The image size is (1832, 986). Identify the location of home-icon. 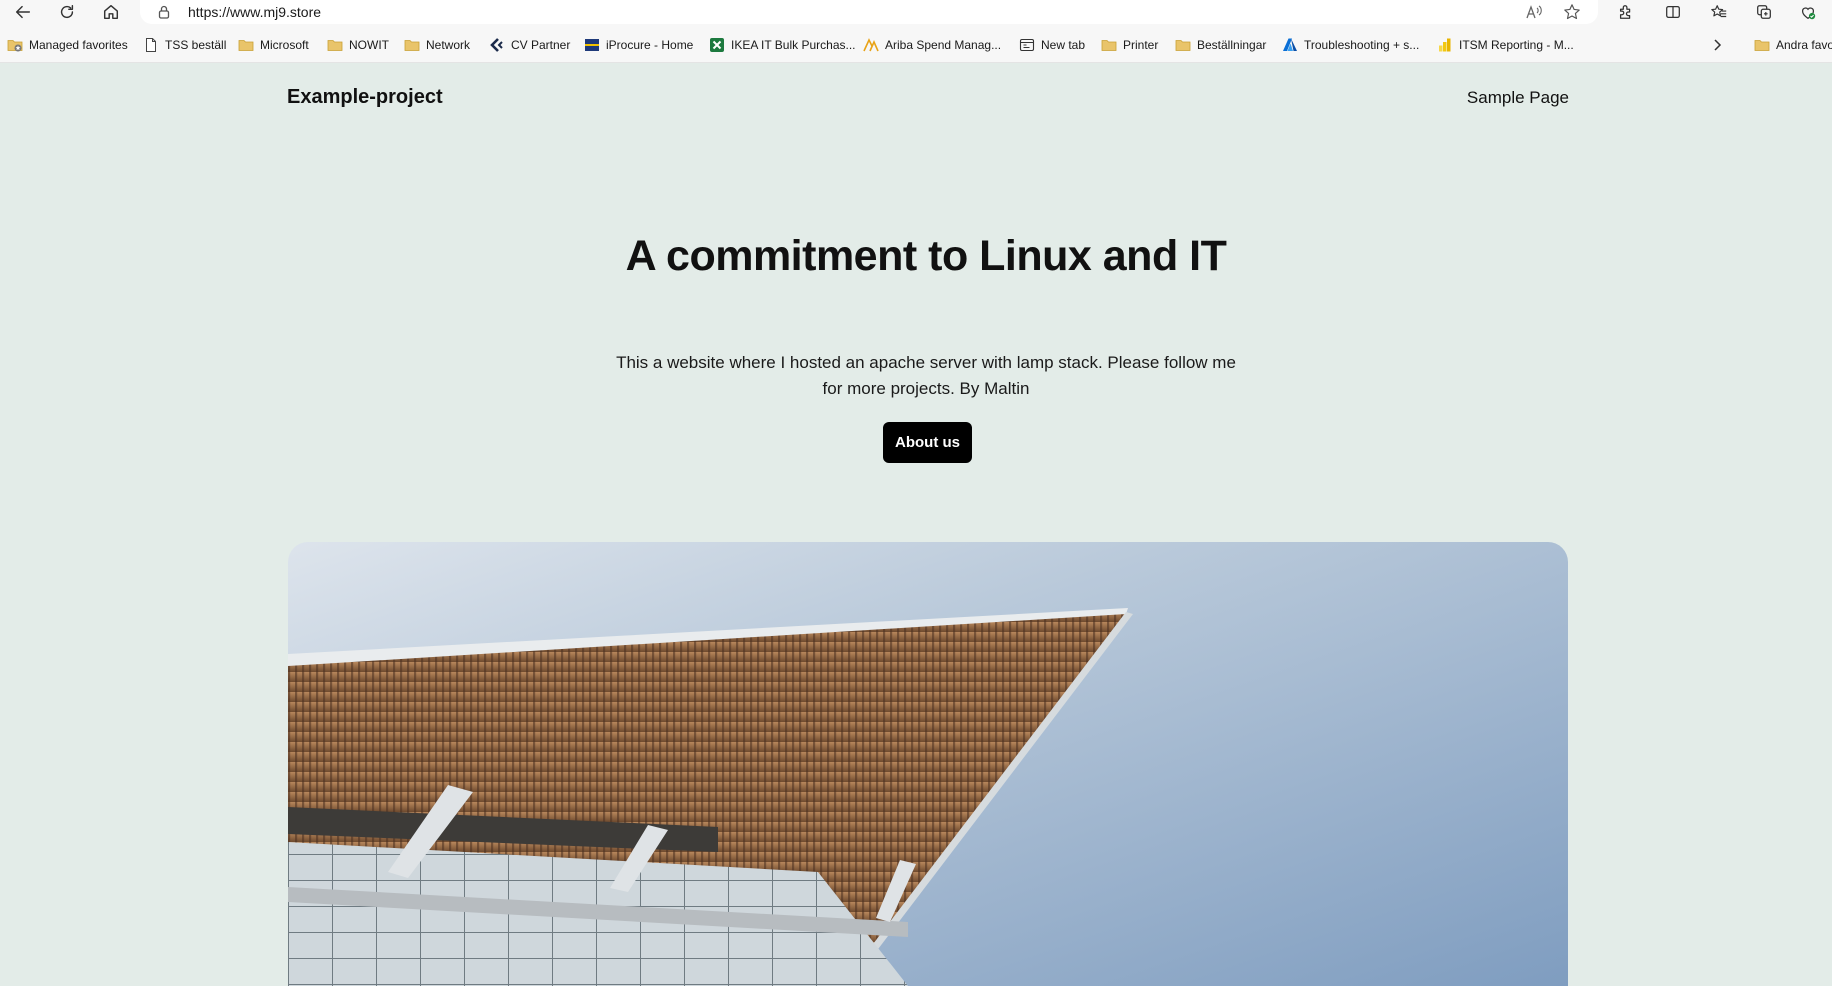
(111, 12).